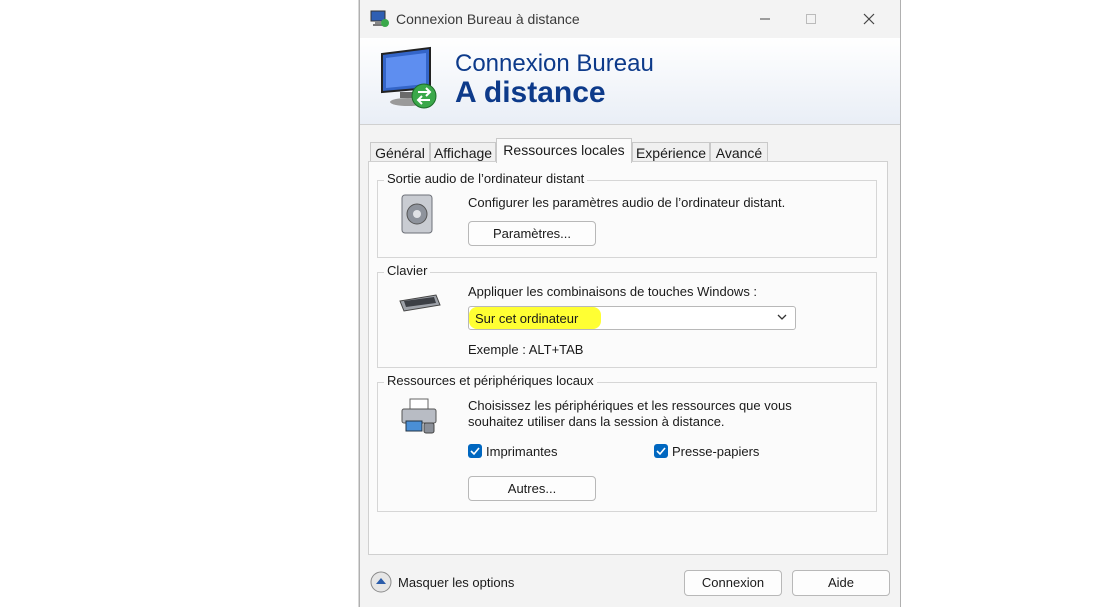 This screenshot has height=607, width=1100. What do you see at coordinates (554, 63) in the screenshot?
I see `banner-title-line1: Connexion Bureau` at bounding box center [554, 63].